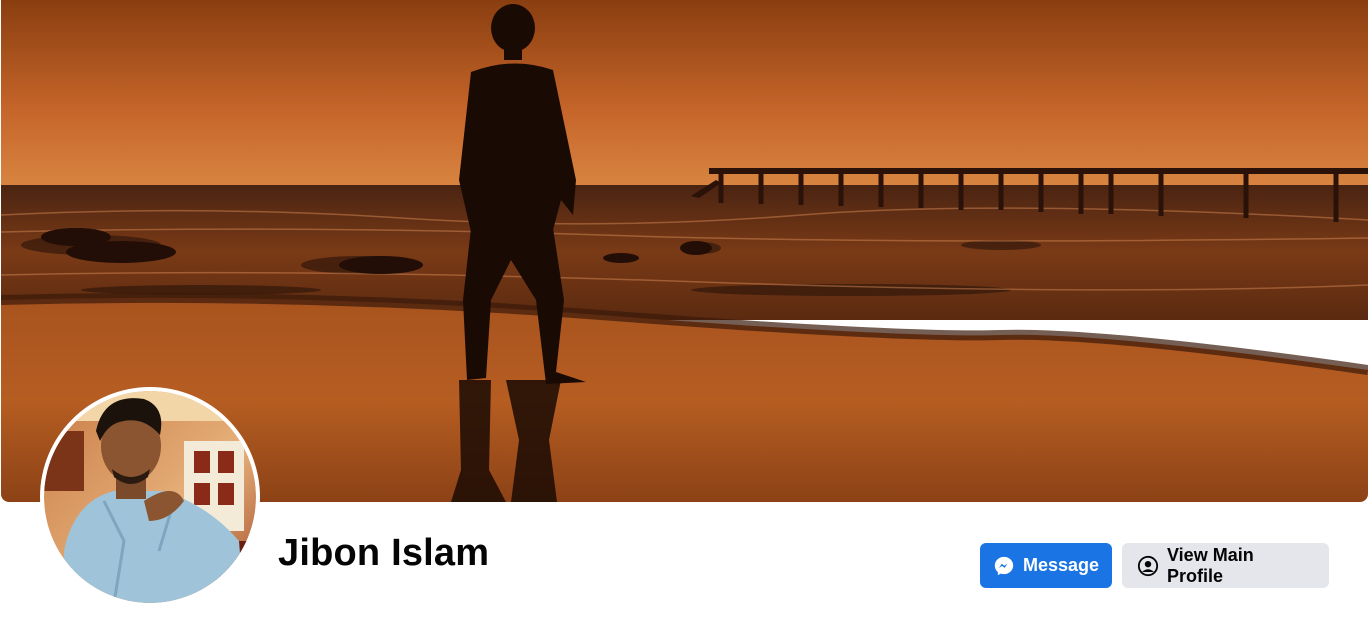  I want to click on profile-name: Jibon Islam, so click(384, 553).